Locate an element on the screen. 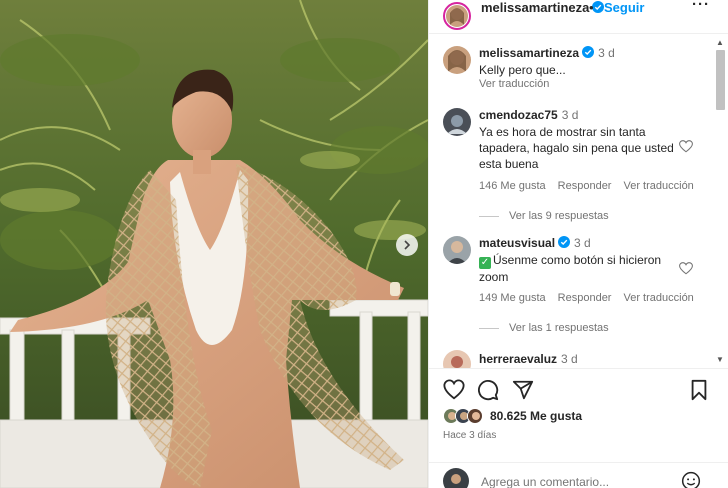  comment-icon is located at coordinates (488, 390).